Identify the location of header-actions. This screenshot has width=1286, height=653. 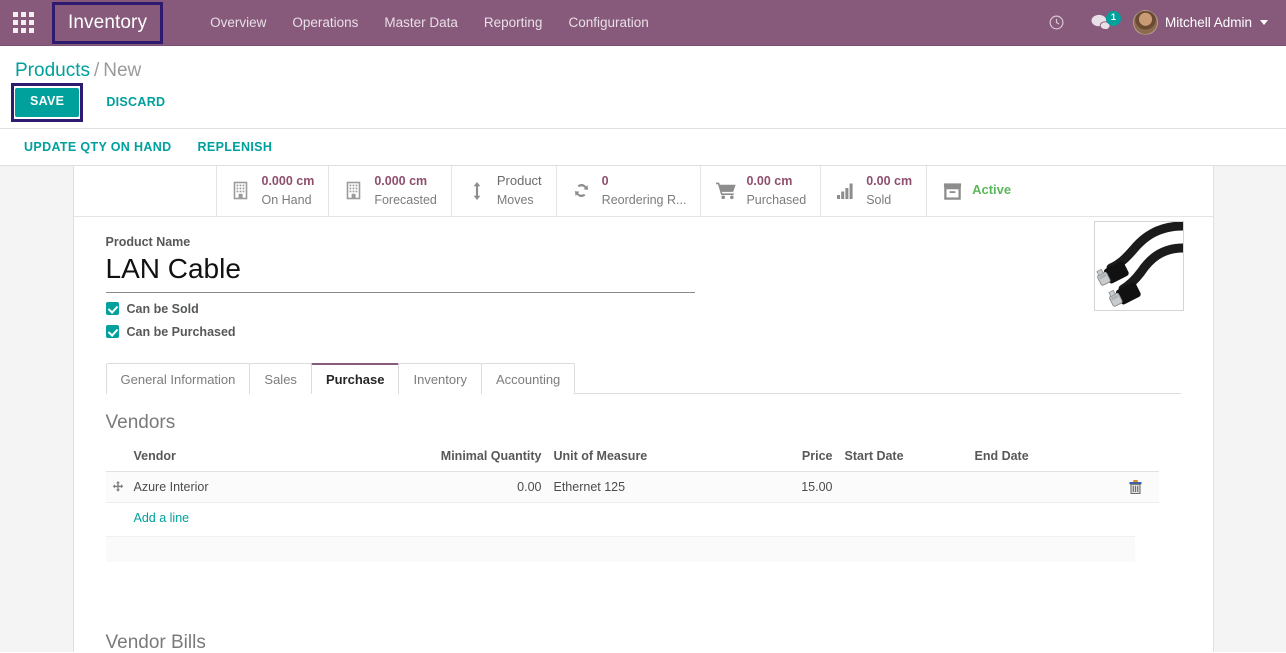
(1143, 458).